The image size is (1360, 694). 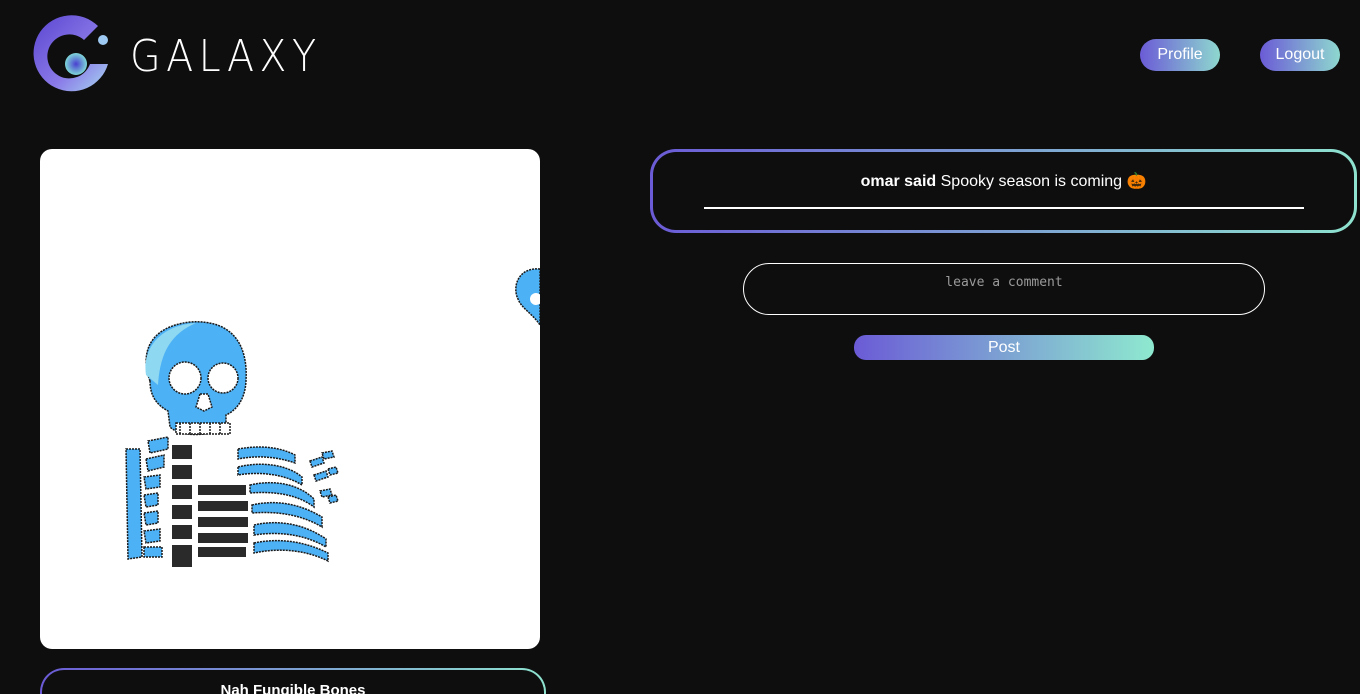 I want to click on skeleton-image, so click(x=332, y=417).